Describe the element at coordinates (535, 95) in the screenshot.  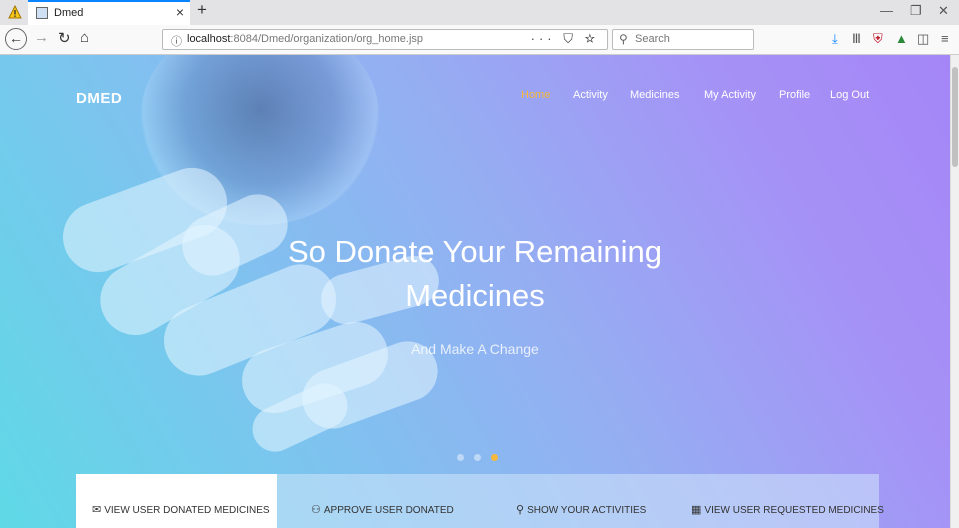
I see `nav-home: Home` at that location.